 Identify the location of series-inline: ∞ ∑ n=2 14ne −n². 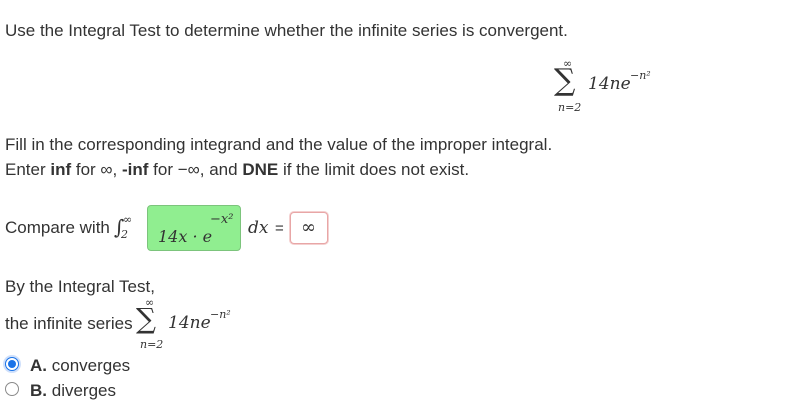
(191, 326).